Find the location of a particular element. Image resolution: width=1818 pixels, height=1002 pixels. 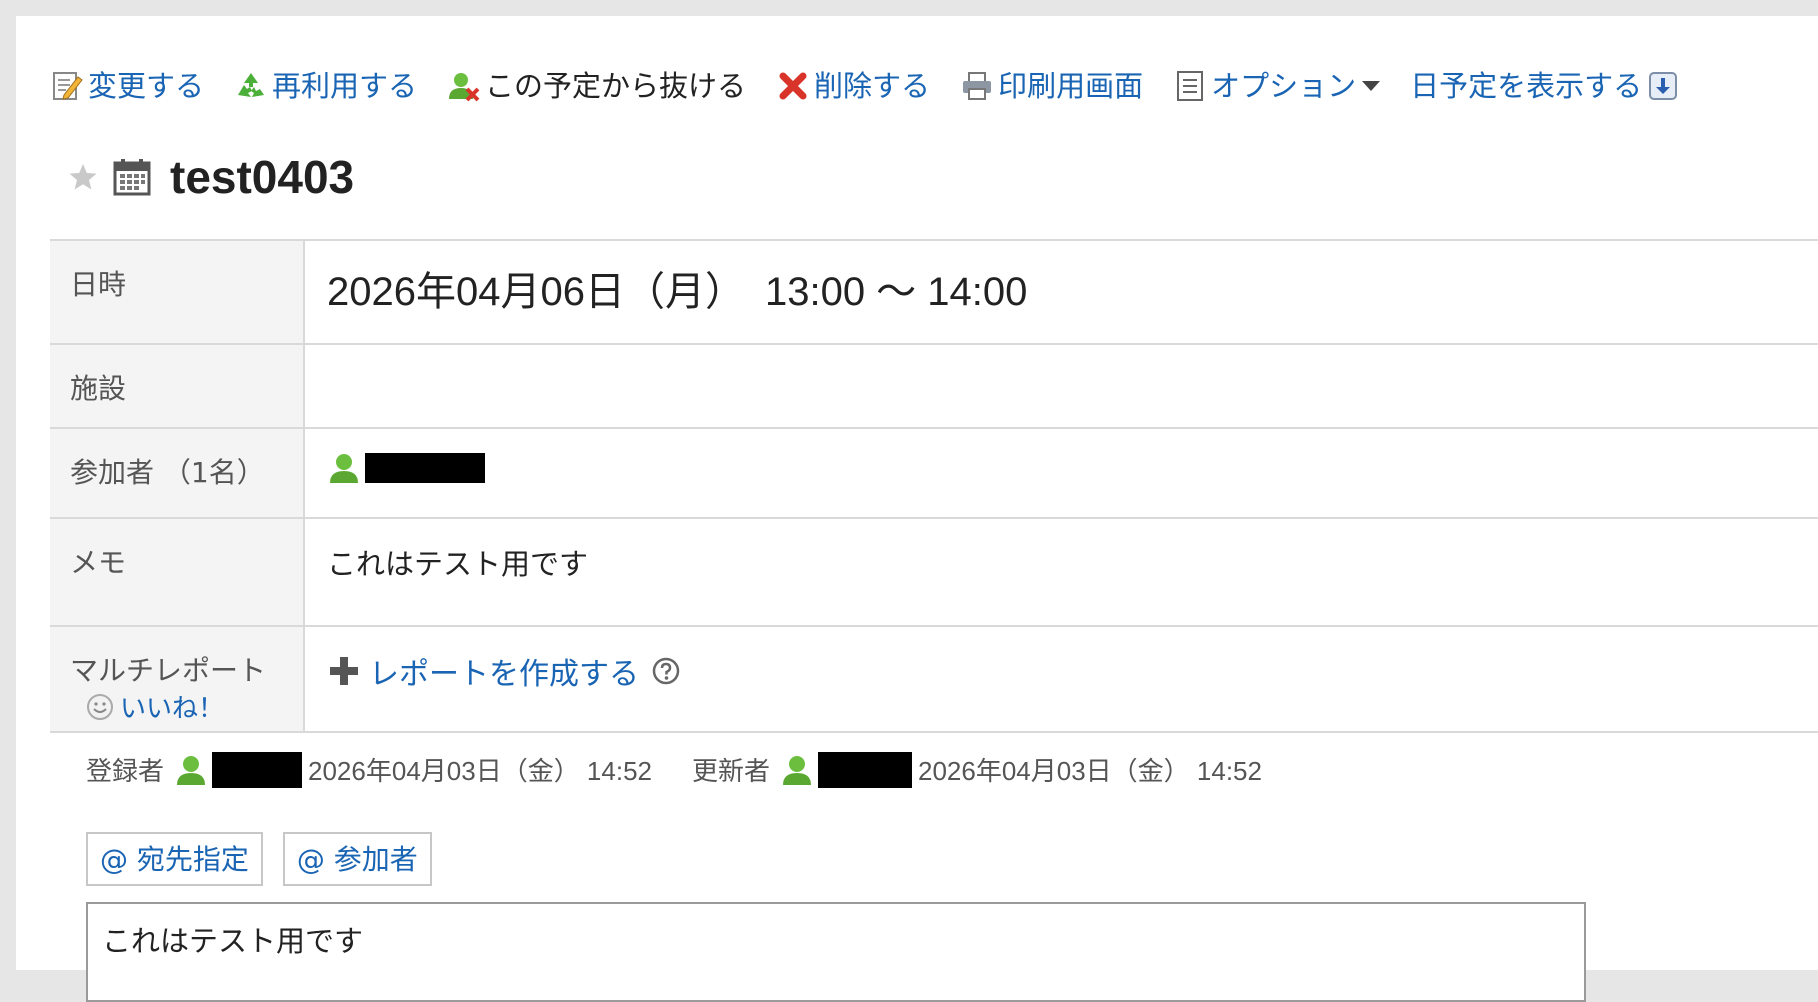

updated-date: 2026年04月03日（金） 14:52 is located at coordinates (1090, 771).